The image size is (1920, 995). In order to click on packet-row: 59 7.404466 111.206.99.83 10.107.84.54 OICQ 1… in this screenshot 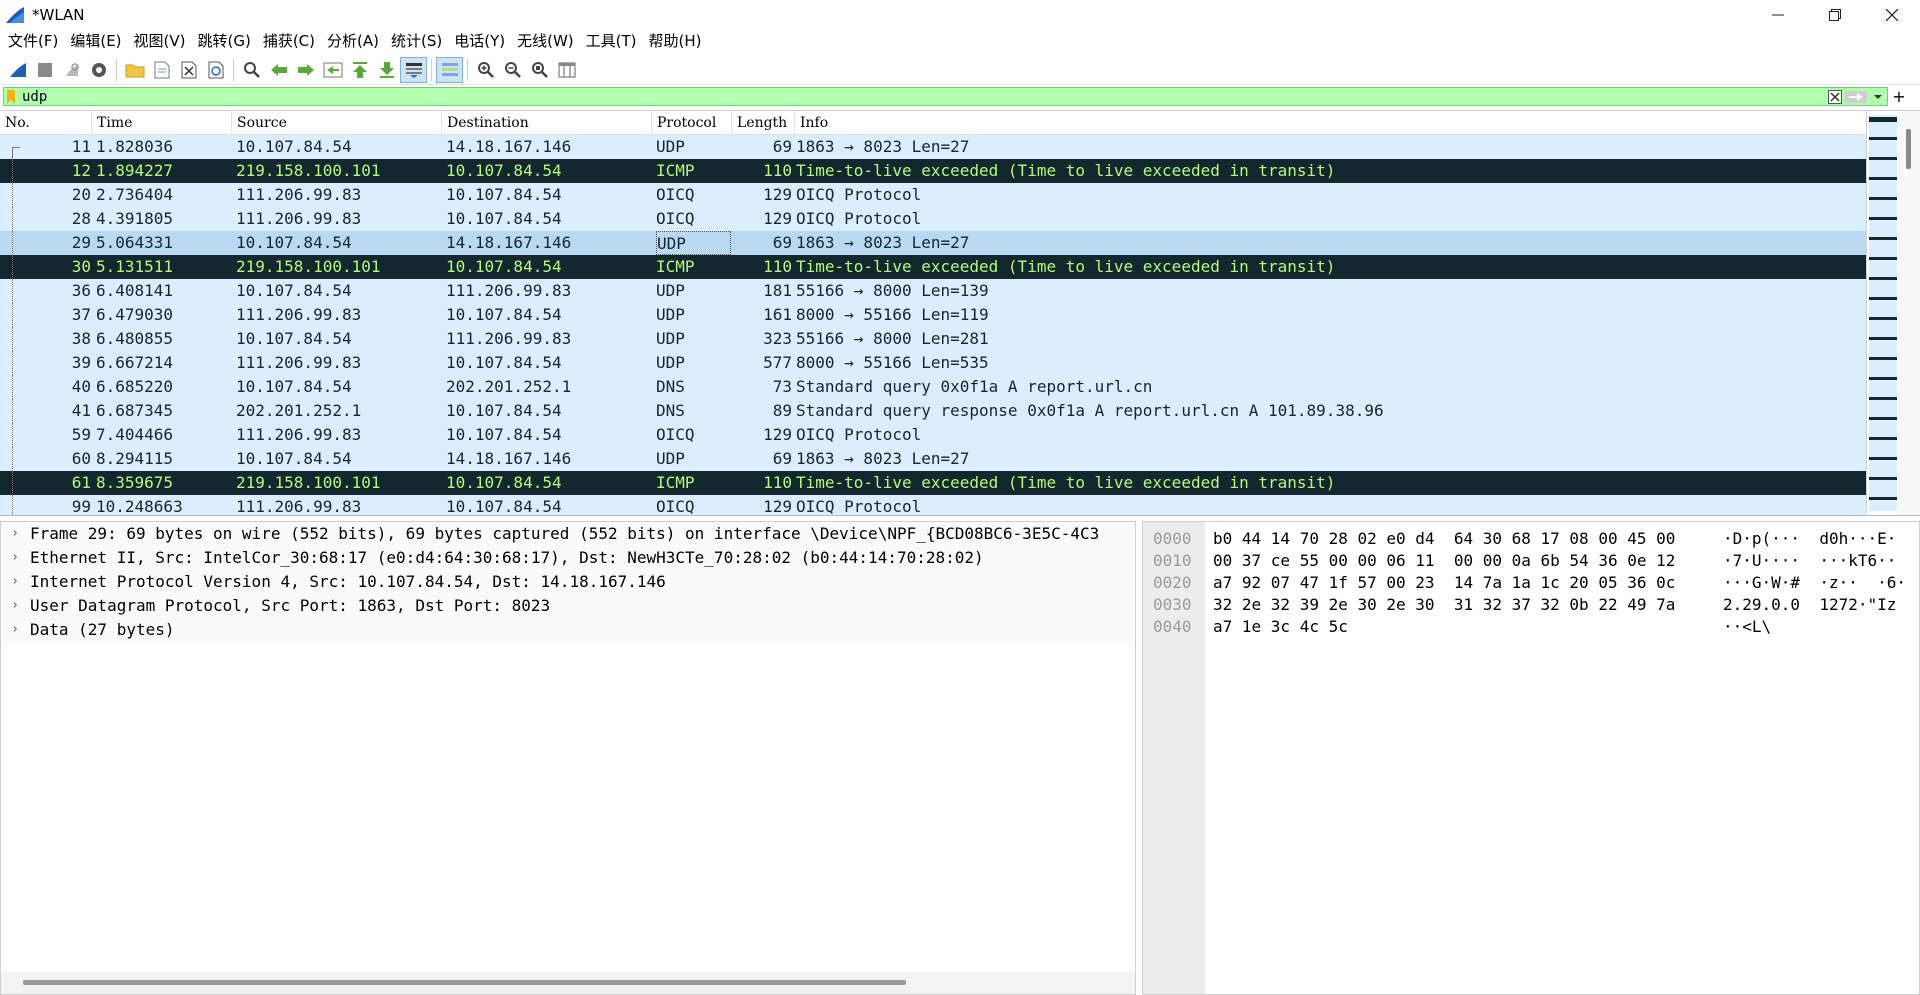, I will do `click(933, 435)`.